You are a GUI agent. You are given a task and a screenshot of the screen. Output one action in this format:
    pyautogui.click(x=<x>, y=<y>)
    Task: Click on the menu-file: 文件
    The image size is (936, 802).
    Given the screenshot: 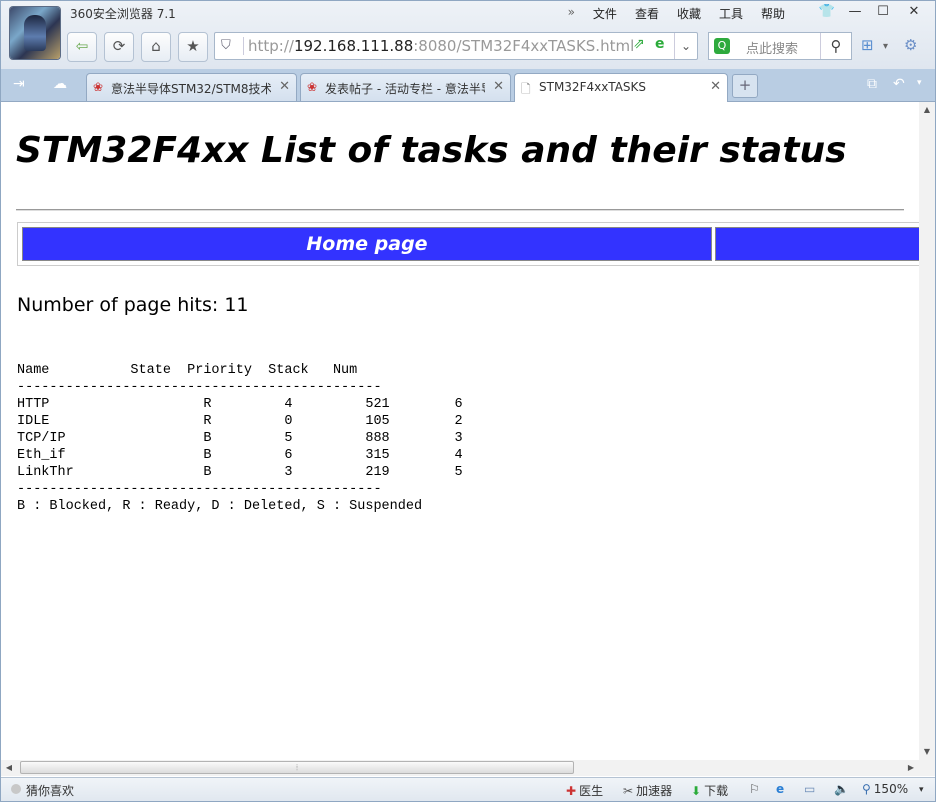 What is the action you would take?
    pyautogui.click(x=605, y=13)
    